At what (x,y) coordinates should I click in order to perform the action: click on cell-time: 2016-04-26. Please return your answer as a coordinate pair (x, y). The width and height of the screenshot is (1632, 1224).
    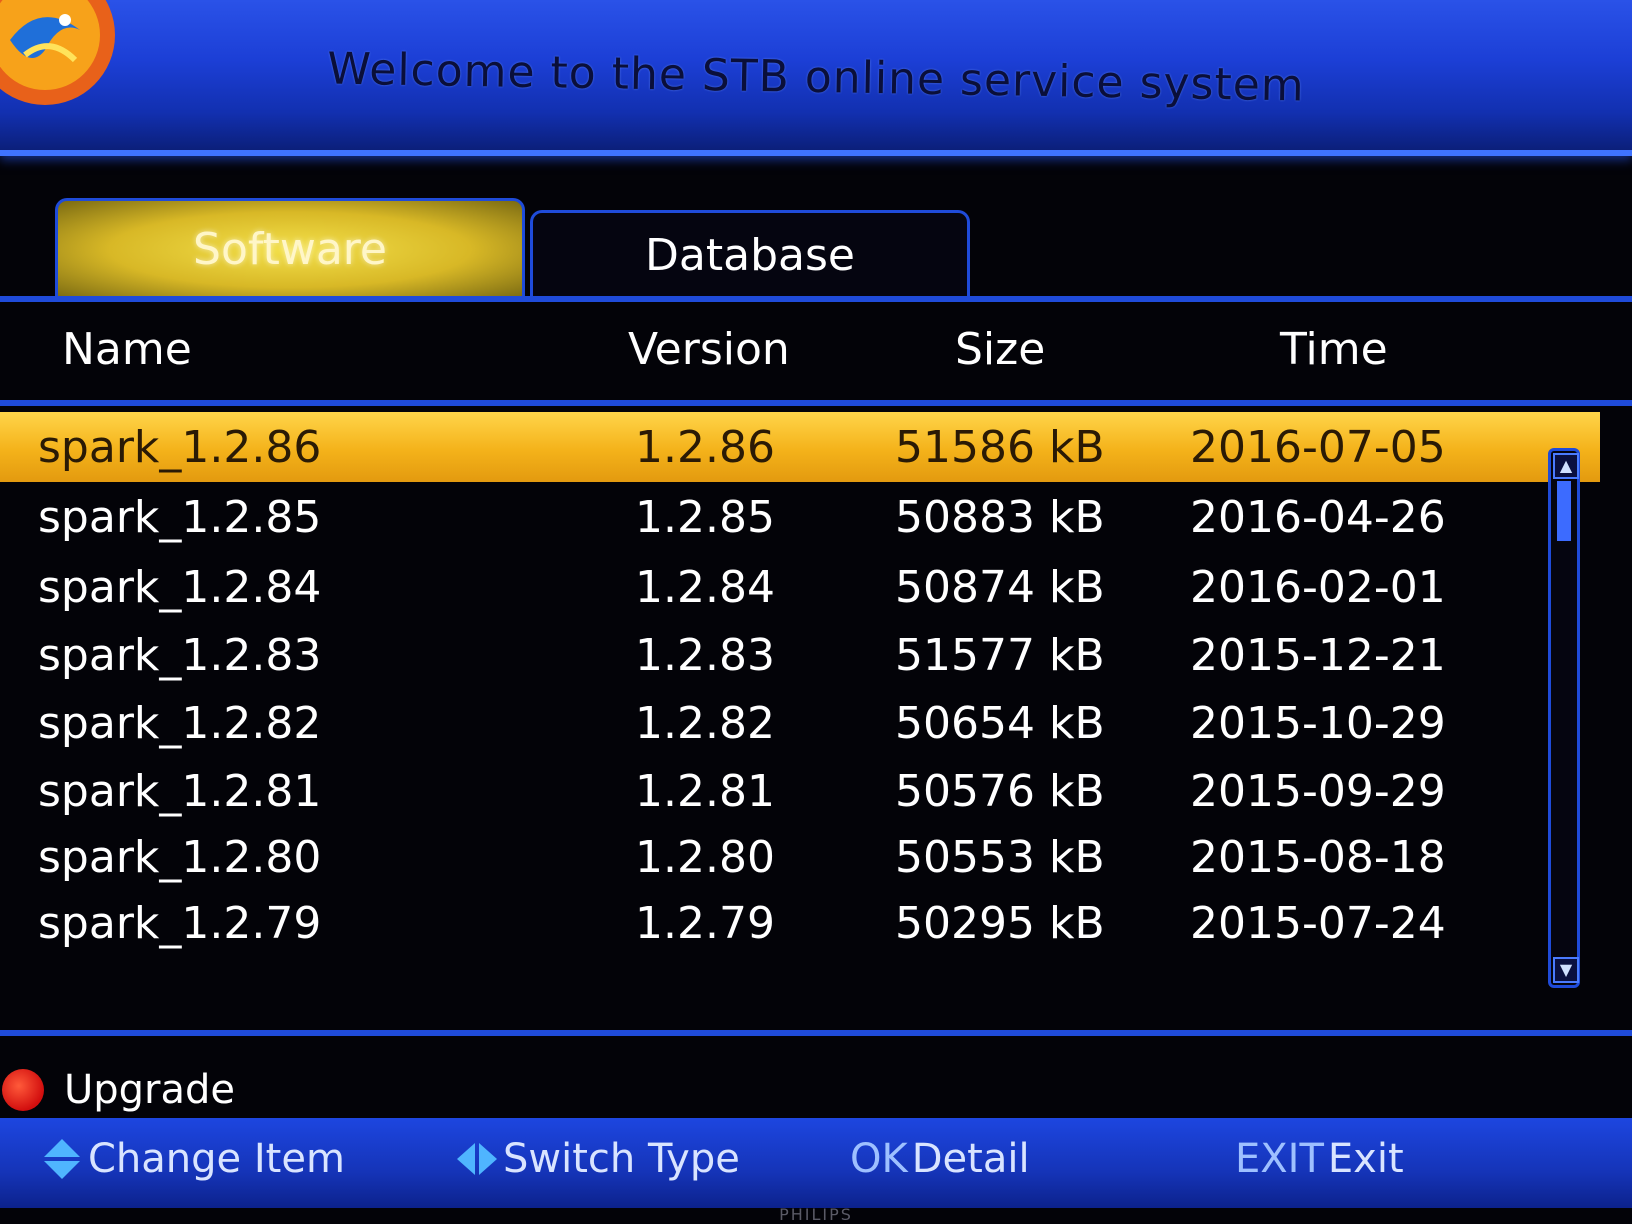
    Looking at the image, I should click on (1318, 517).